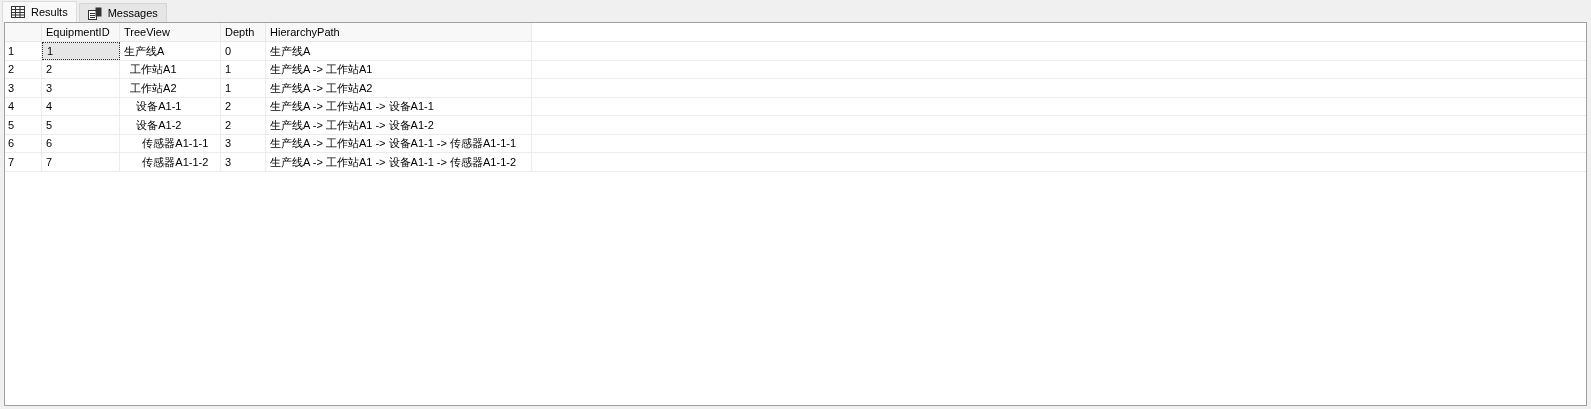 This screenshot has width=1591, height=409. I want to click on table-cell: 传感器A1-1-1, so click(170, 143).